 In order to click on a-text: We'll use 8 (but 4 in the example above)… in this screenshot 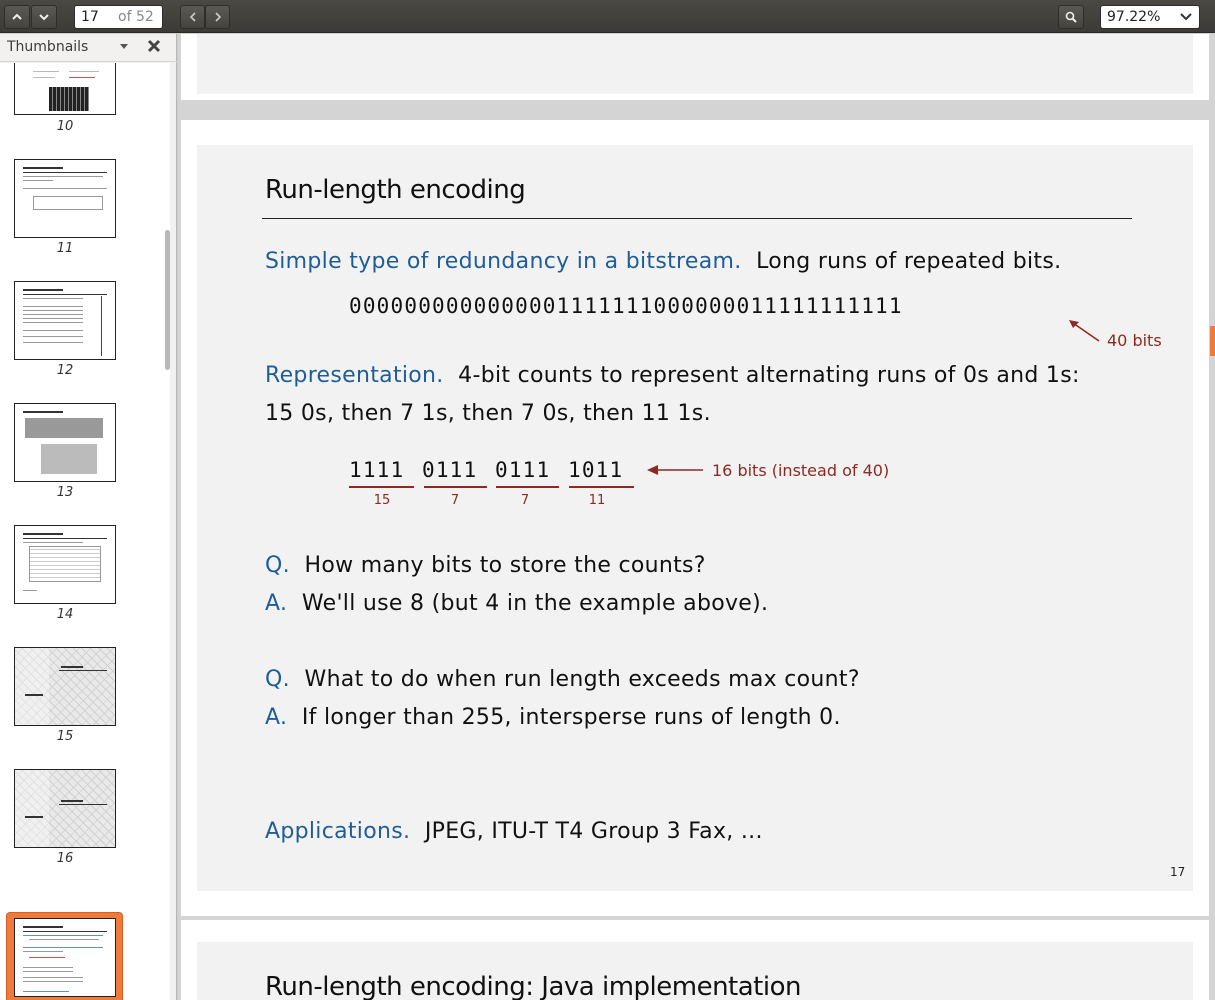, I will do `click(535, 603)`.